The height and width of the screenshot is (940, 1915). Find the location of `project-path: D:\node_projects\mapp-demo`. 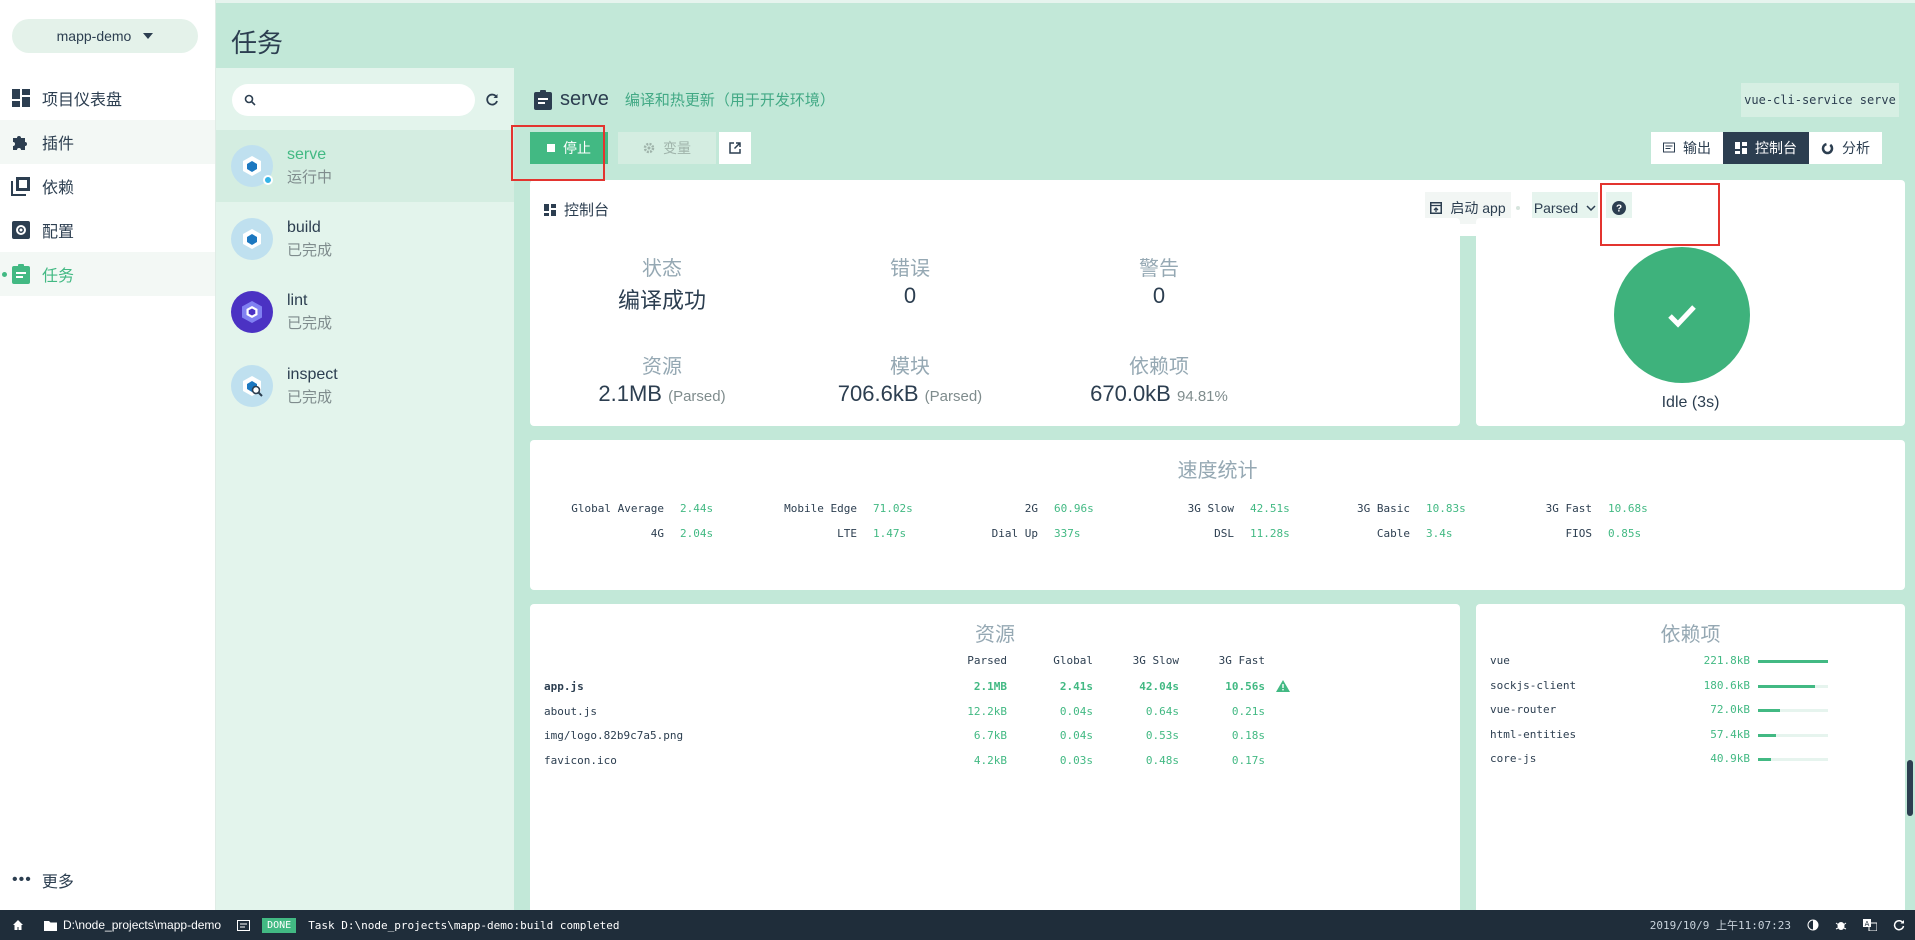

project-path: D:\node_projects\mapp-demo is located at coordinates (132, 925).